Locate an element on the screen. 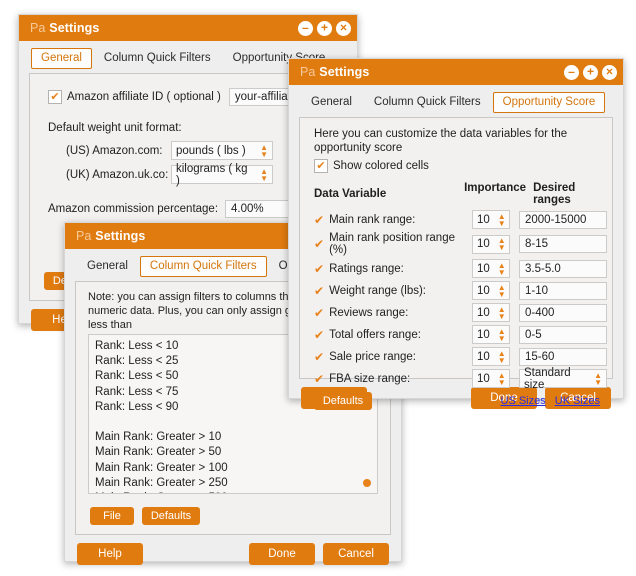 The width and height of the screenshot is (636, 576). scroll-indicator-icon is located at coordinates (367, 483).